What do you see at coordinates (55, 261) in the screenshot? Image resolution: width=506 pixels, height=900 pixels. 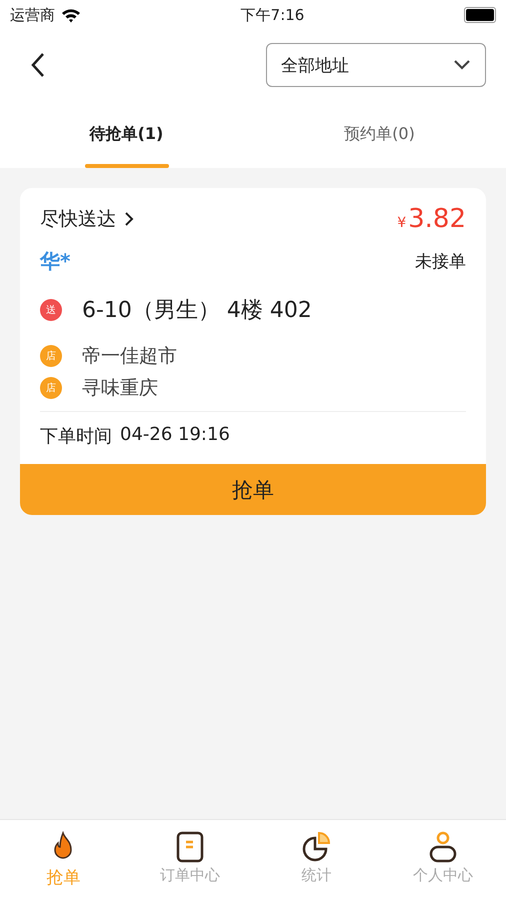 I see `customer-name: 华*` at bounding box center [55, 261].